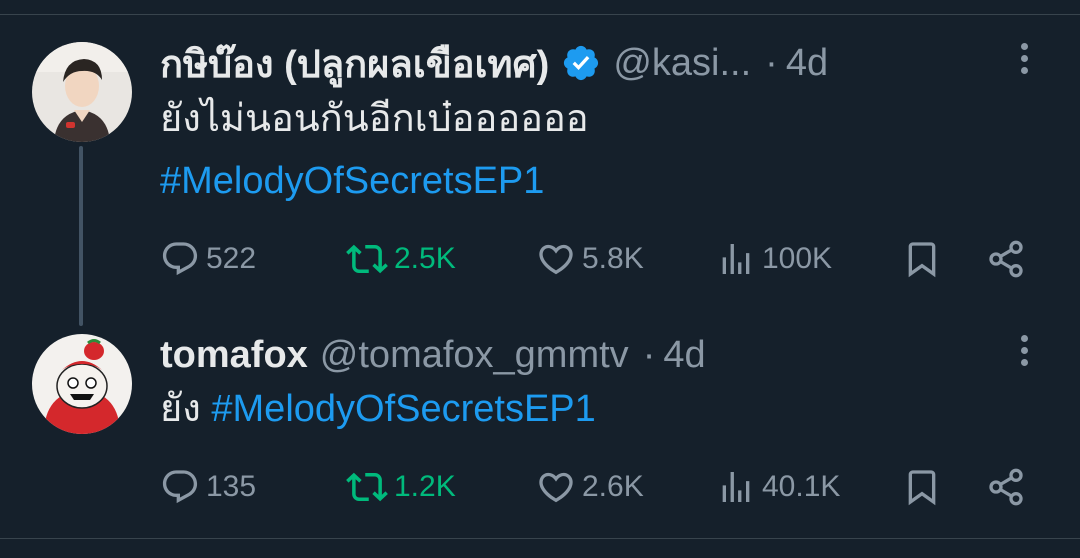 This screenshot has height=558, width=1080. What do you see at coordinates (374, 119) in the screenshot?
I see `tweet-text: ยังไม่นอนกันอีกเบ๋ออออออ` at bounding box center [374, 119].